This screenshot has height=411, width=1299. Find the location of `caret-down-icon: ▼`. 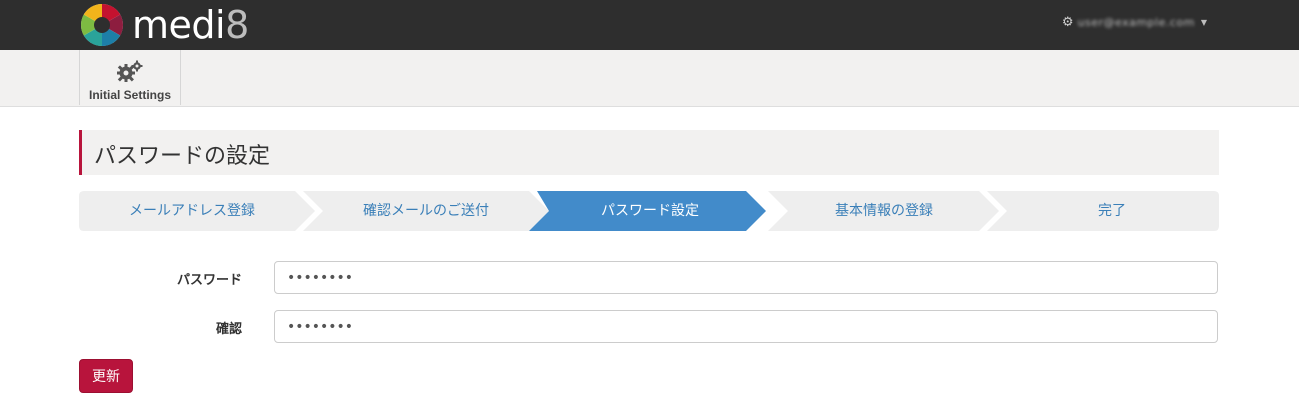

caret-down-icon: ▼ is located at coordinates (1203, 22).